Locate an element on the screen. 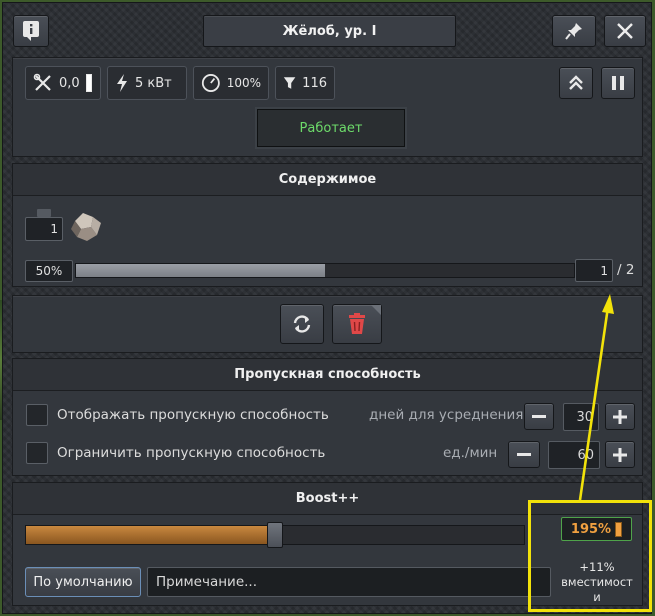  fill-bar-progress is located at coordinates (200, 270).